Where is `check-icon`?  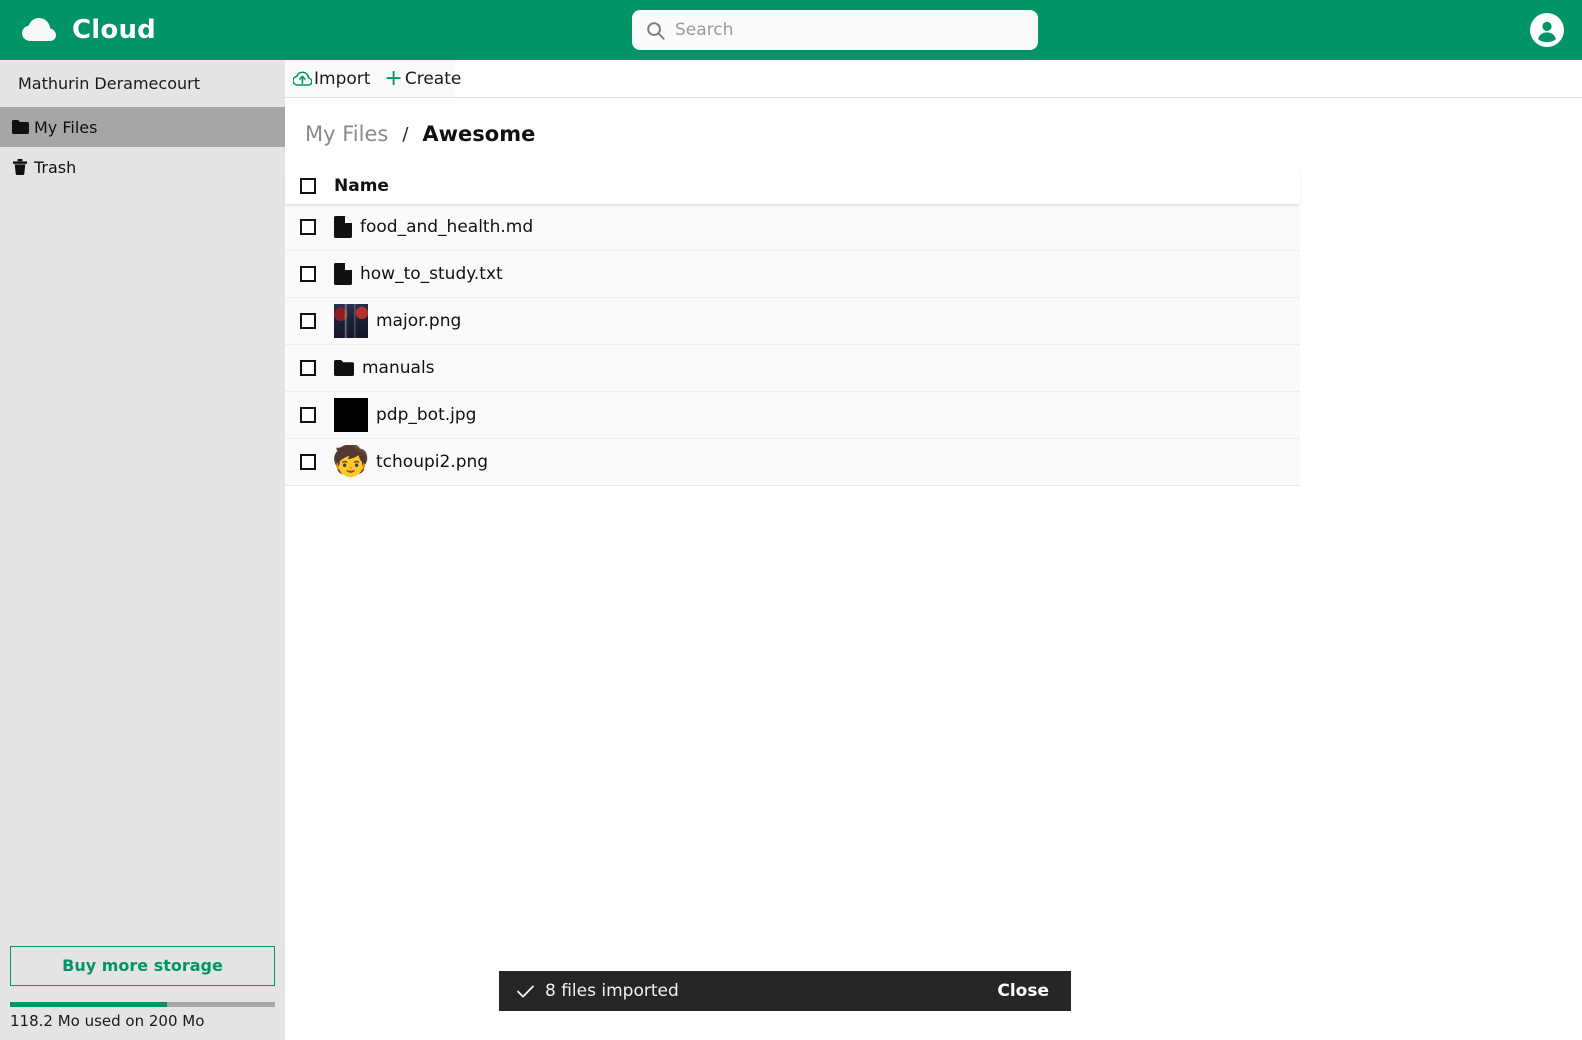 check-icon is located at coordinates (525, 991).